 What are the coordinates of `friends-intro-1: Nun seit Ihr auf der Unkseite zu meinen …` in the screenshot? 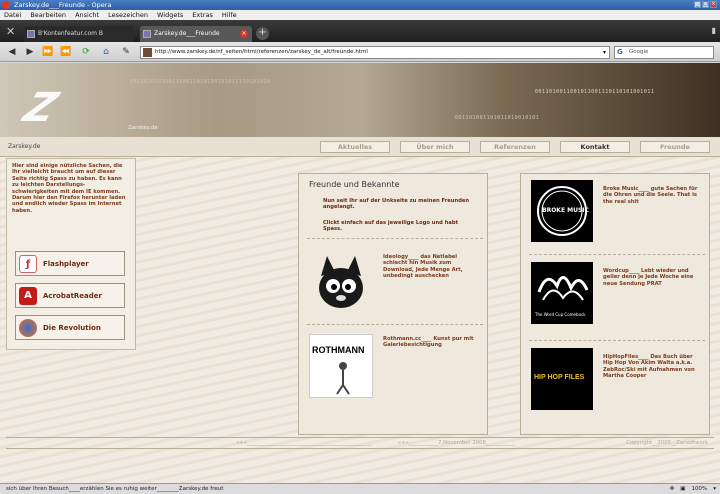 It's located at (396, 204).